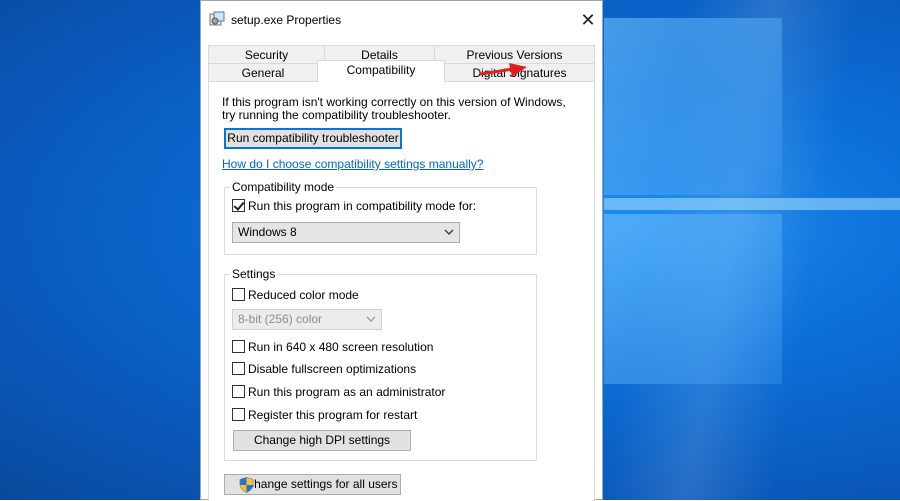 This screenshot has height=501, width=900. What do you see at coordinates (303, 295) in the screenshot?
I see `reduced-color-label: Reduced color mode` at bounding box center [303, 295].